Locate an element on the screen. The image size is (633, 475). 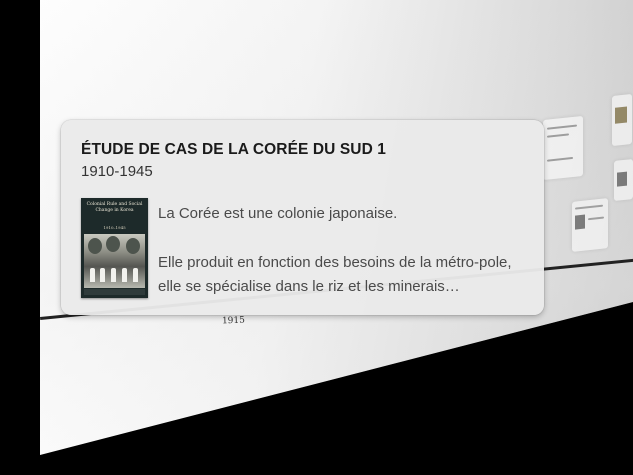
book-cover-footer is located at coordinates (114, 292).